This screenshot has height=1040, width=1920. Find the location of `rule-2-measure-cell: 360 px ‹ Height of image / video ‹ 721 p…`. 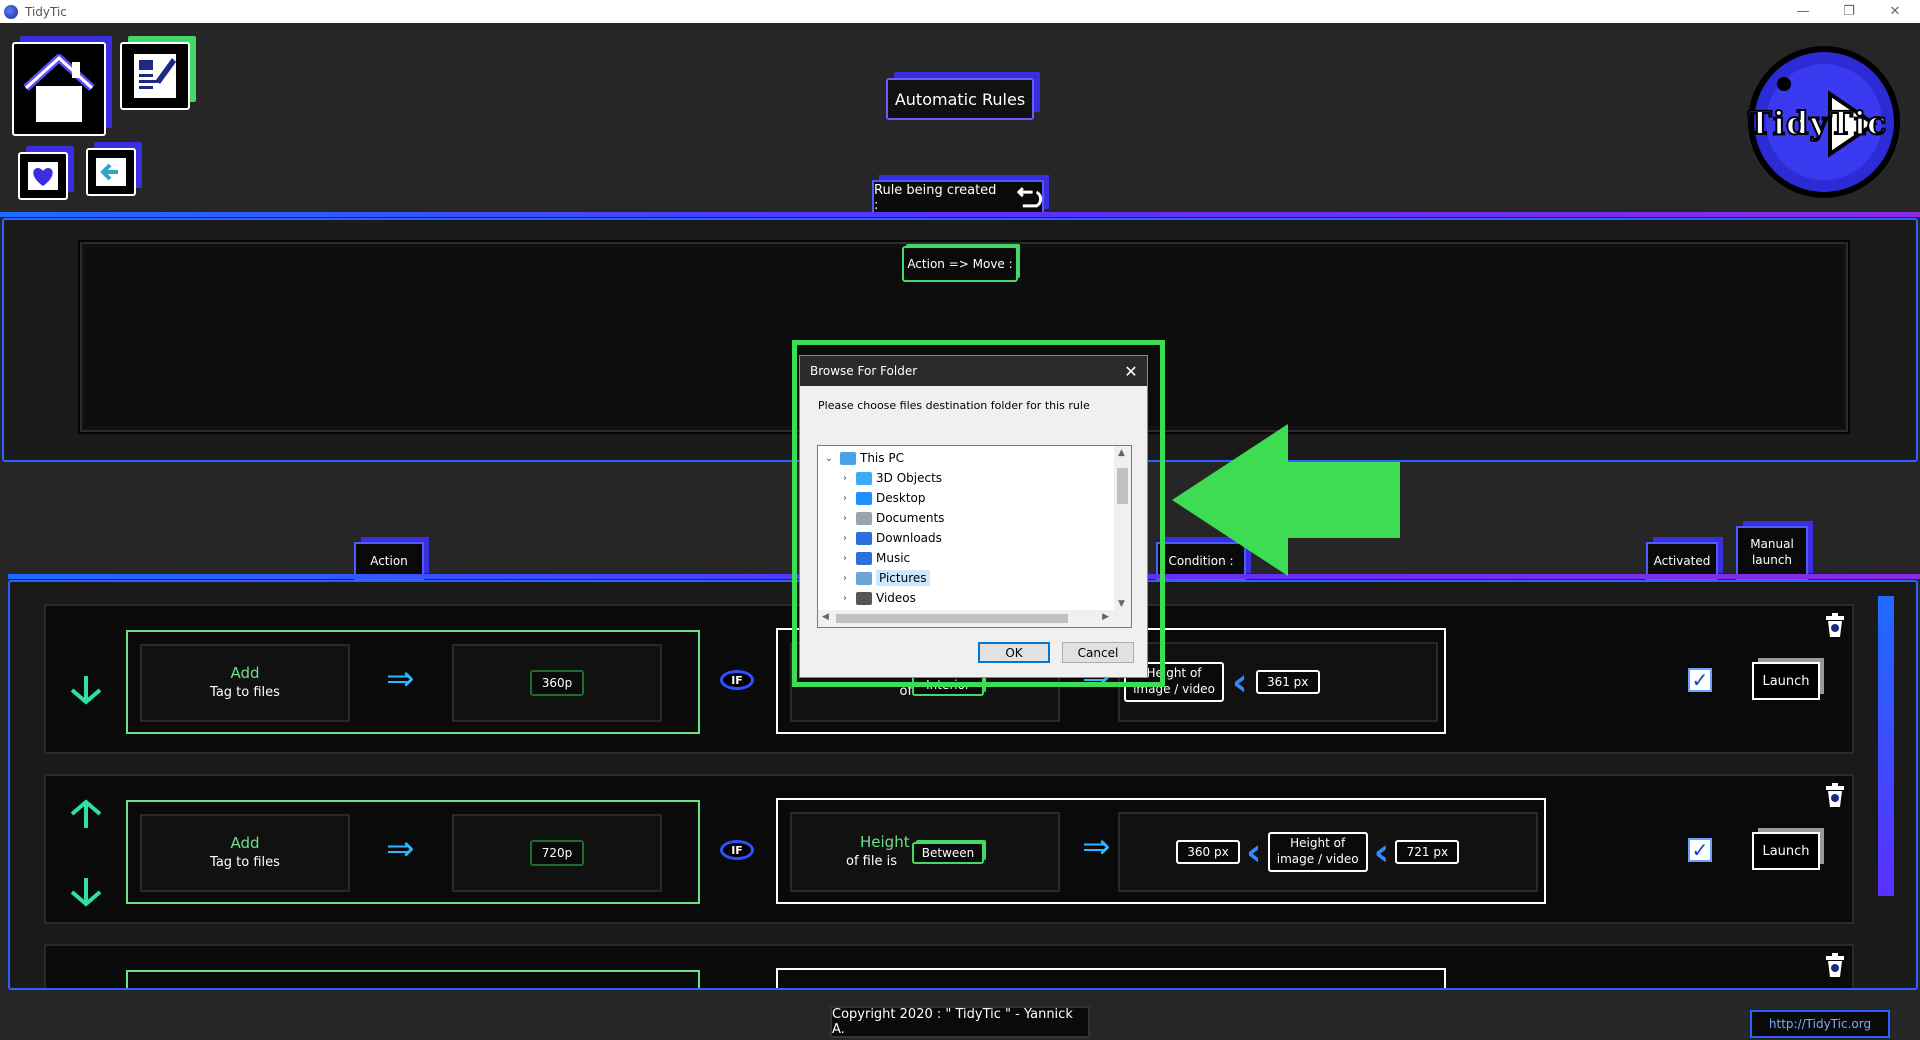

rule-2-measure-cell: 360 px ‹ Height of image / video ‹ 721 p… is located at coordinates (1328, 852).